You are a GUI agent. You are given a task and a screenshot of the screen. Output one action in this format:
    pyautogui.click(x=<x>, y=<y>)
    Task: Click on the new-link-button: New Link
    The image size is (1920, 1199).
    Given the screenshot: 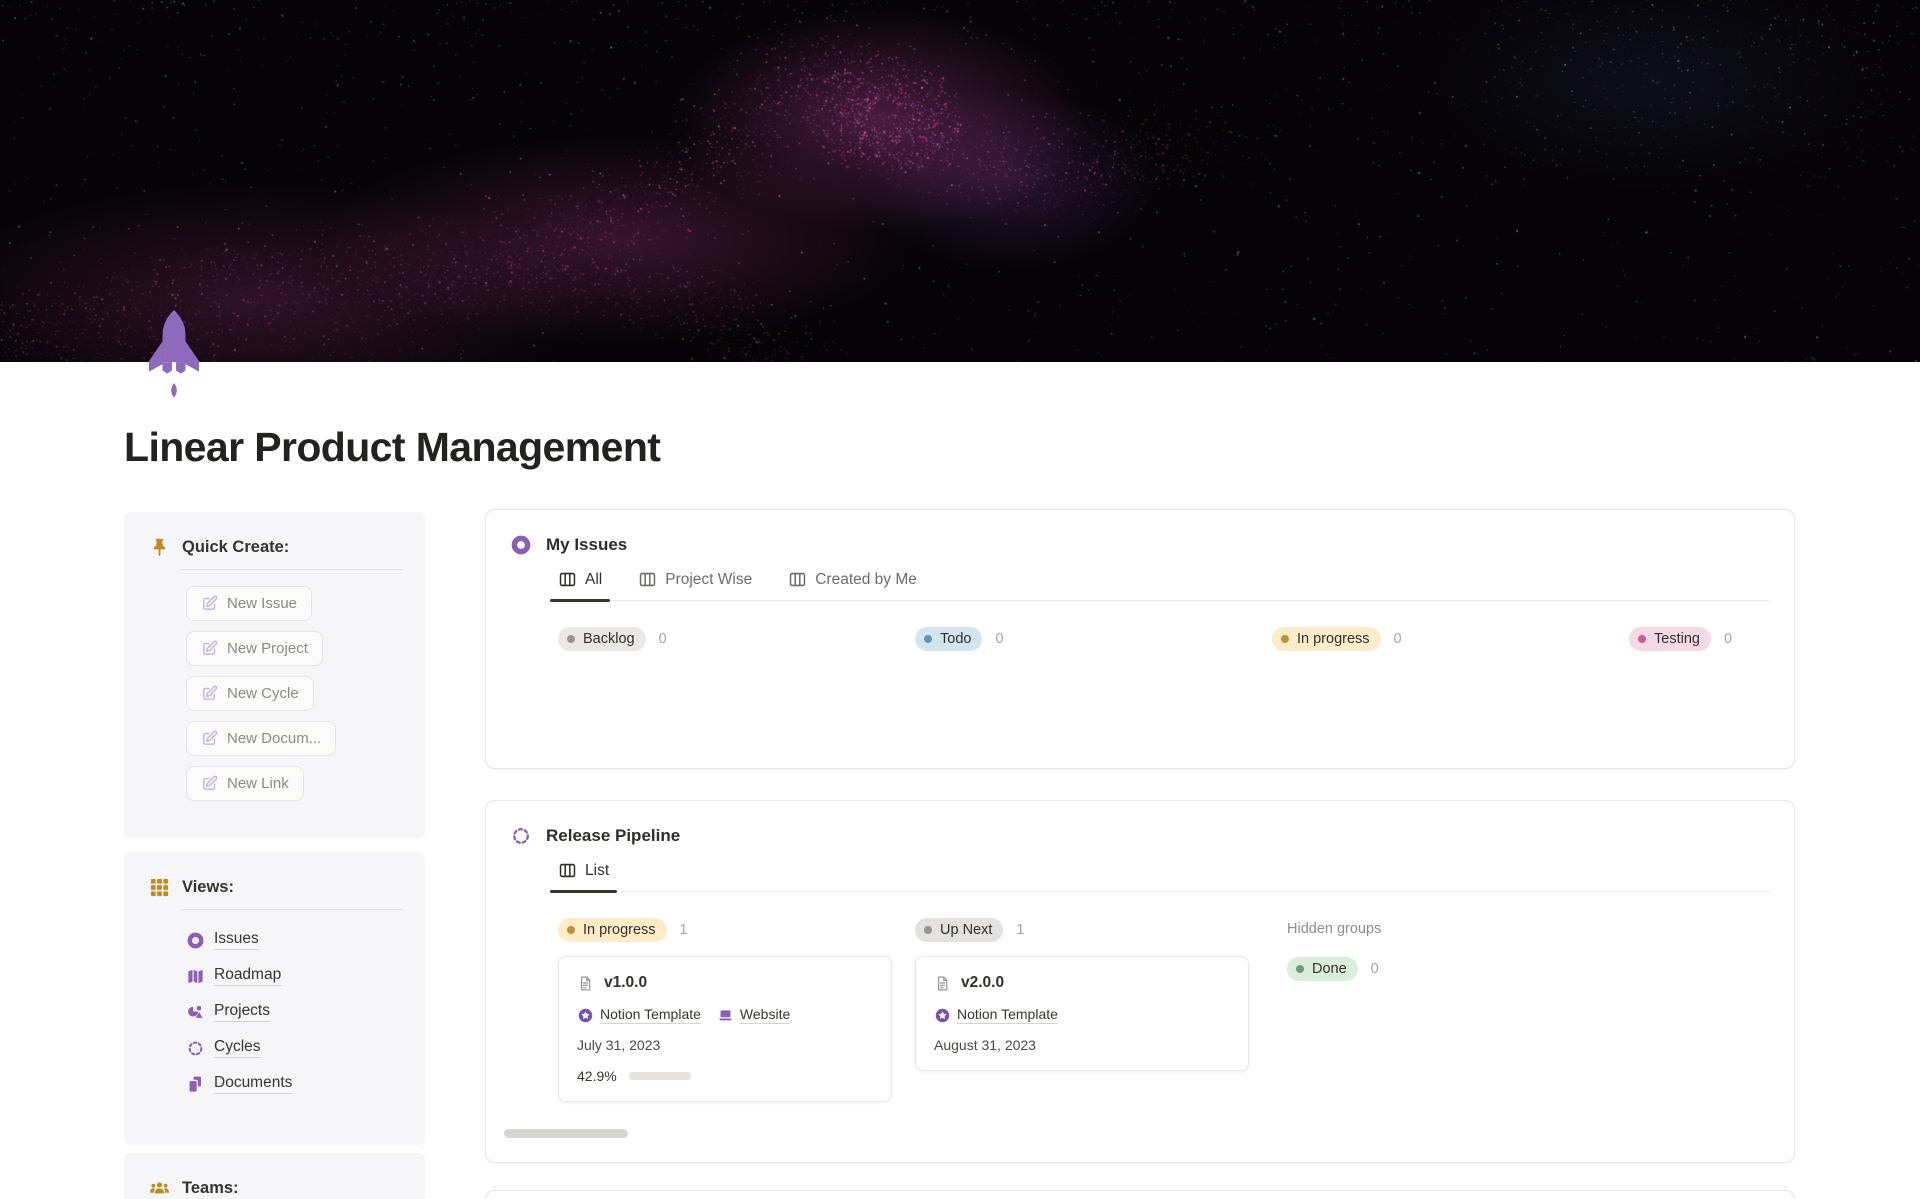 What is the action you would take?
    pyautogui.click(x=245, y=783)
    